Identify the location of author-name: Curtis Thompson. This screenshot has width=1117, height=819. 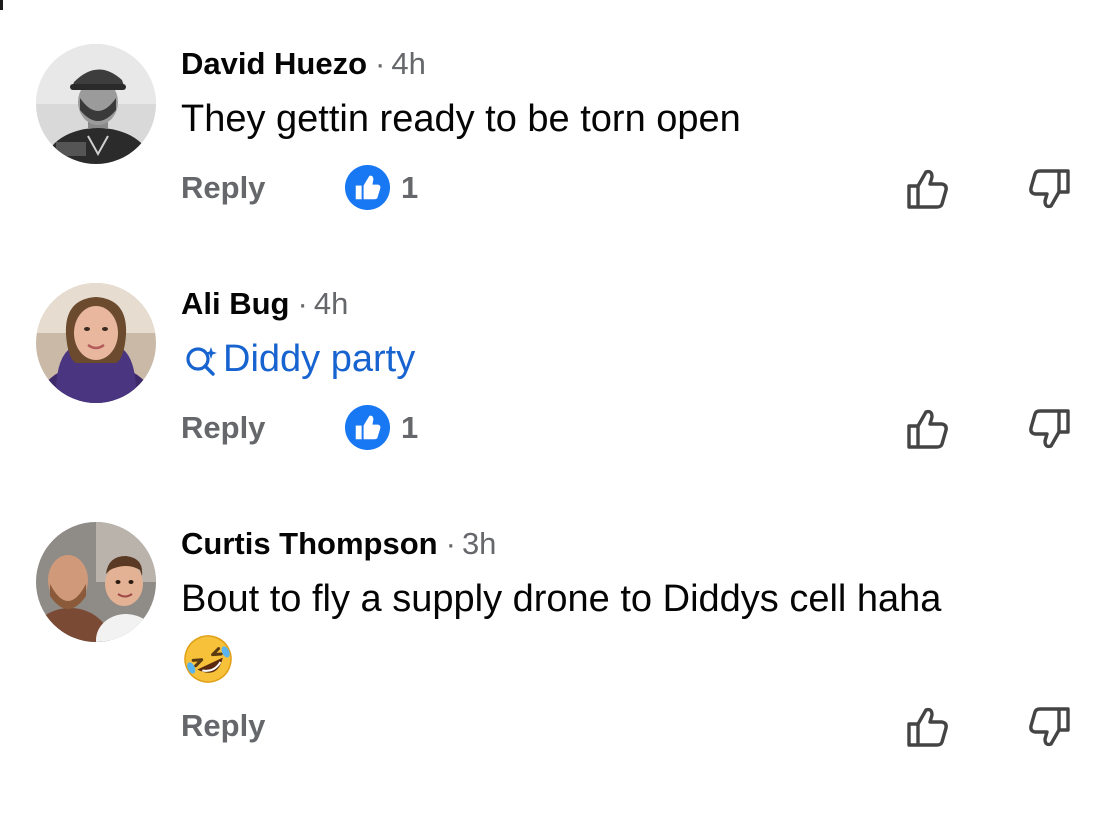
(309, 543).